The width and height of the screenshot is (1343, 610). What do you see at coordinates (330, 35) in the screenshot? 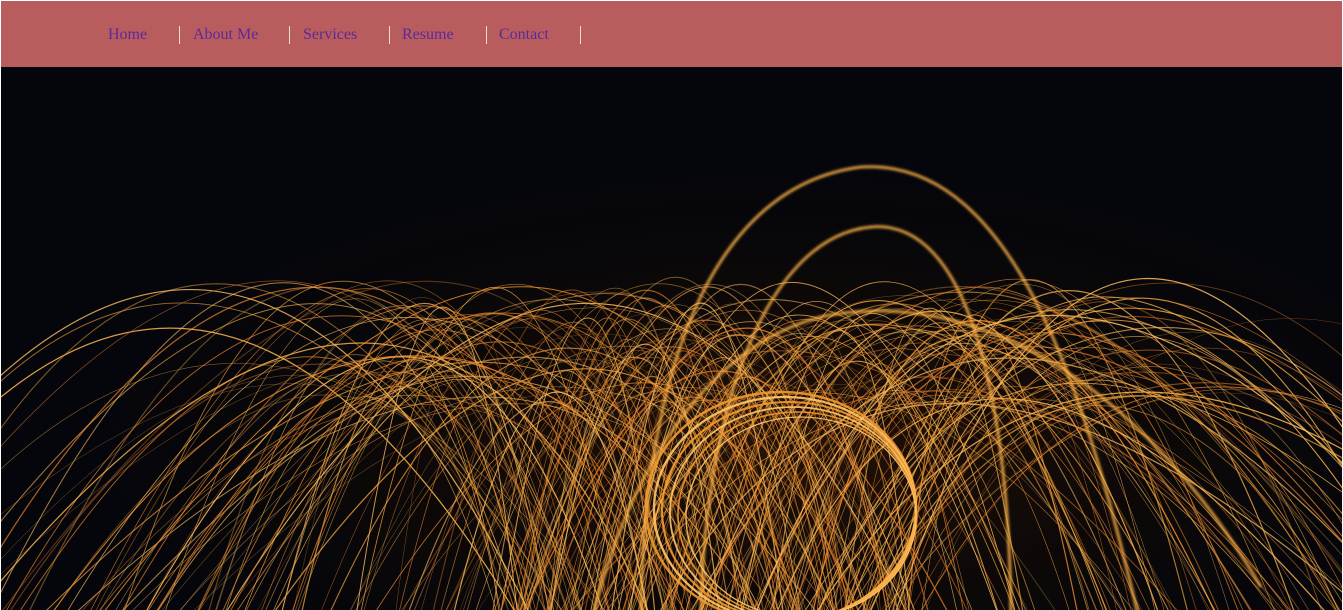
I see `nav-link-services: Services` at bounding box center [330, 35].